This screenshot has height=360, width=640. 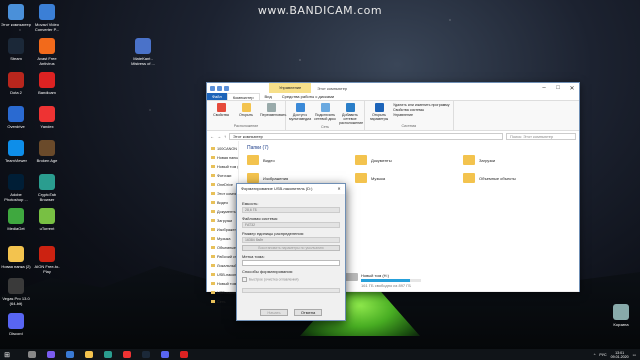 I want to click on add-network-location-button: Добавить сетевое расположение, so click(x=351, y=114).